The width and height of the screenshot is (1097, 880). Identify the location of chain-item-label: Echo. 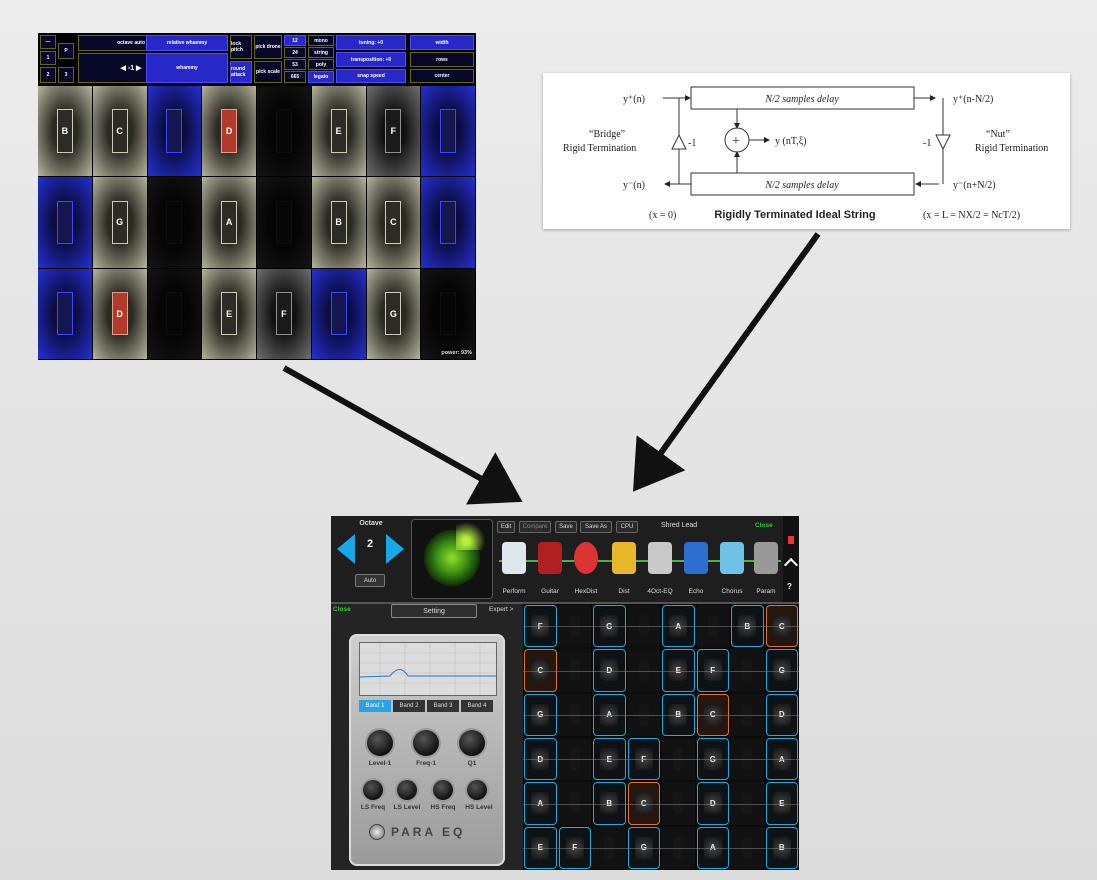
(696, 591).